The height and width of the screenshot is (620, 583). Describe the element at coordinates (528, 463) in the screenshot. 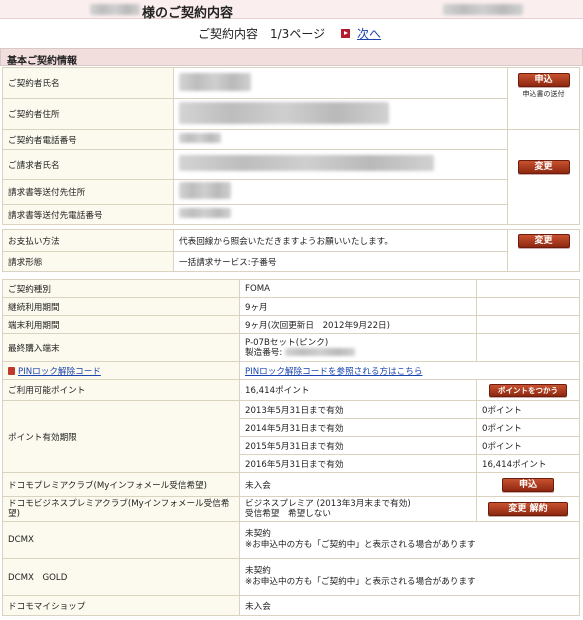

I see `expiry-points: 16,414ポイント` at that location.